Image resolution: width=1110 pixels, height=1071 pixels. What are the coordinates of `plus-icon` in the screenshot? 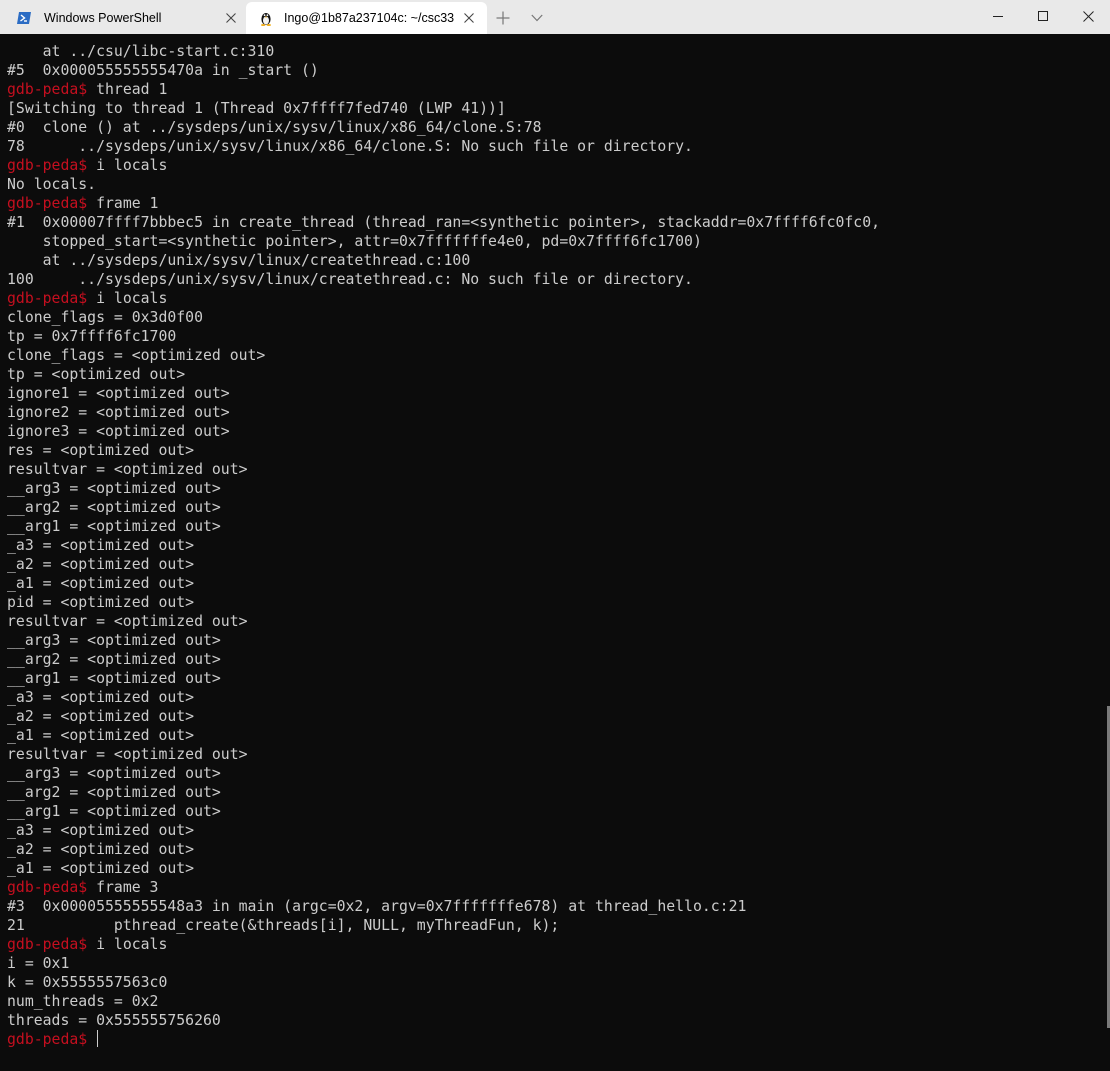 It's located at (503, 18).